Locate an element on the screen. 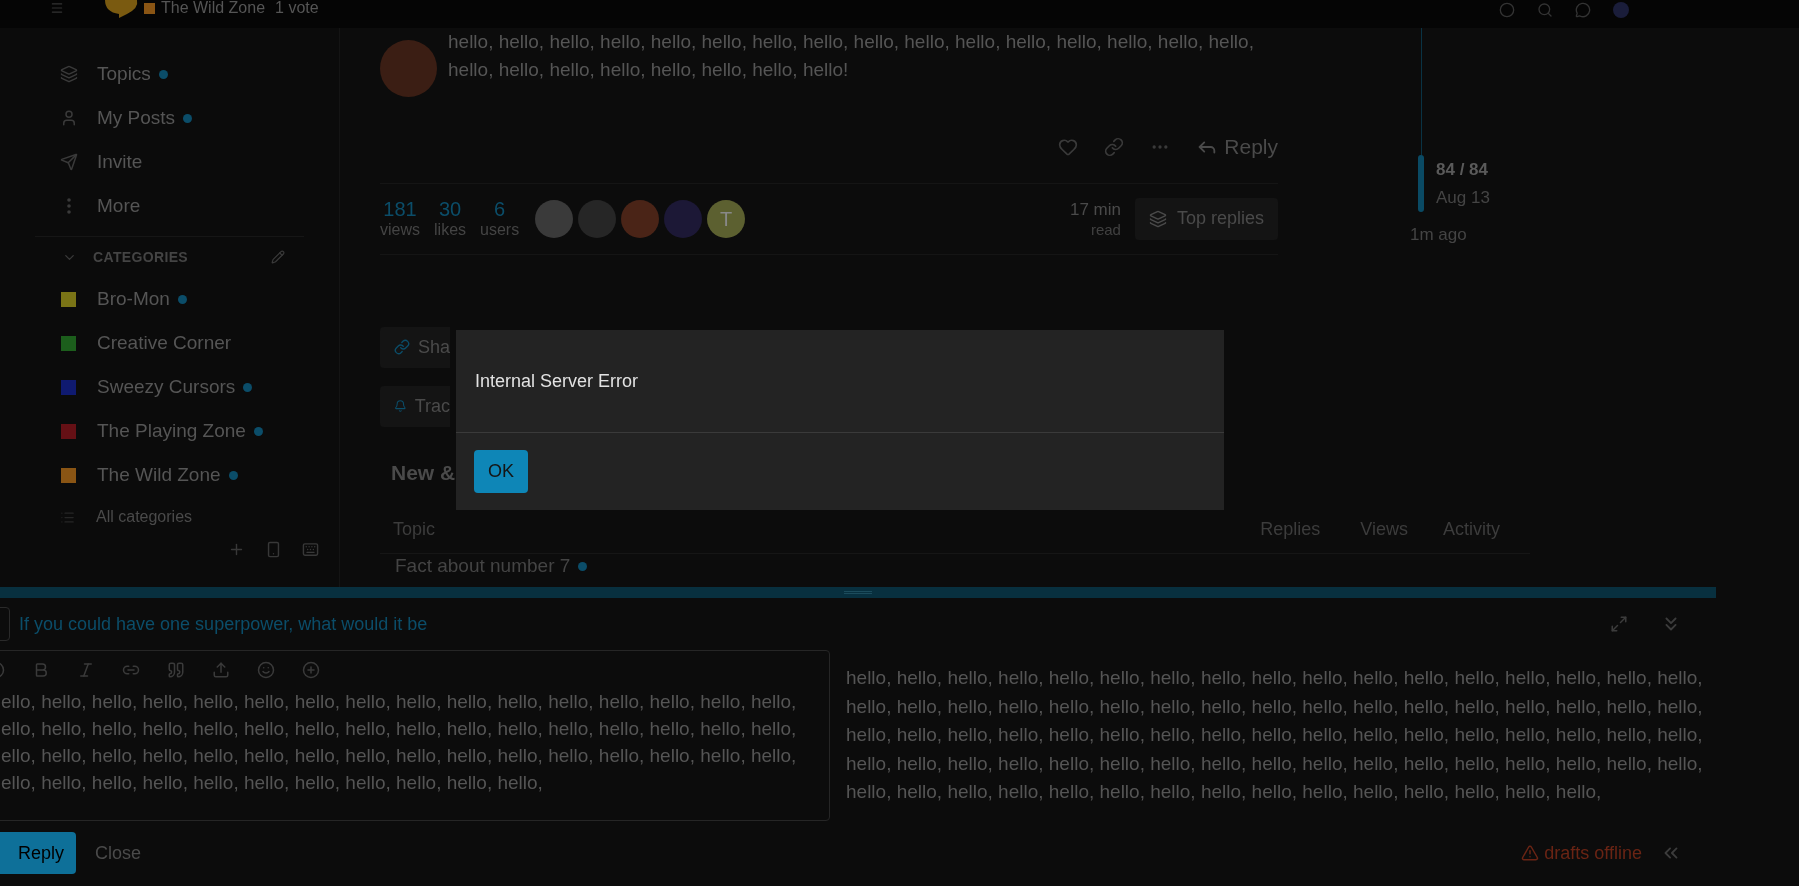  dialog-message: Internal Server Error is located at coordinates (557, 381).